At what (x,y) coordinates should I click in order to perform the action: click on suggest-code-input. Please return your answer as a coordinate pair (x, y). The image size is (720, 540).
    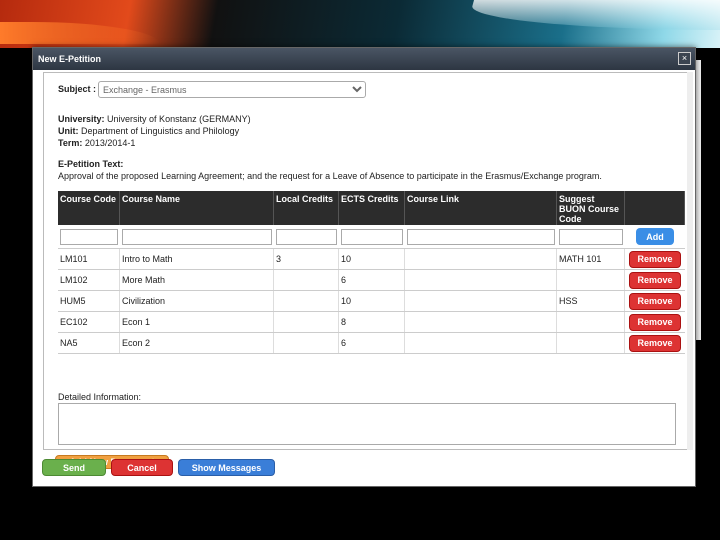
    Looking at the image, I should click on (591, 236).